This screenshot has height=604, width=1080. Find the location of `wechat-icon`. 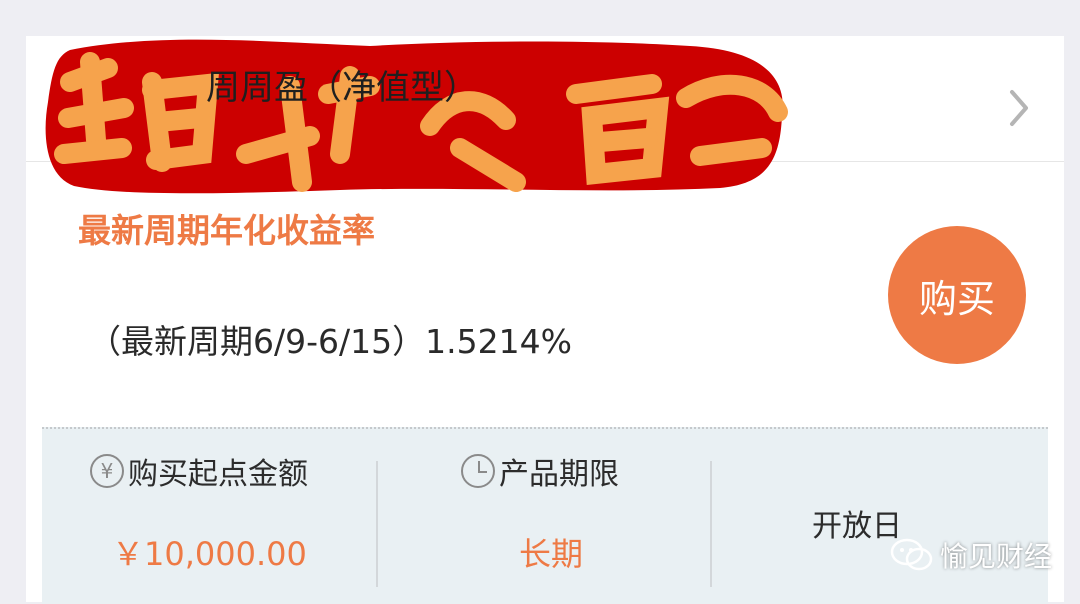

wechat-icon is located at coordinates (911, 554).